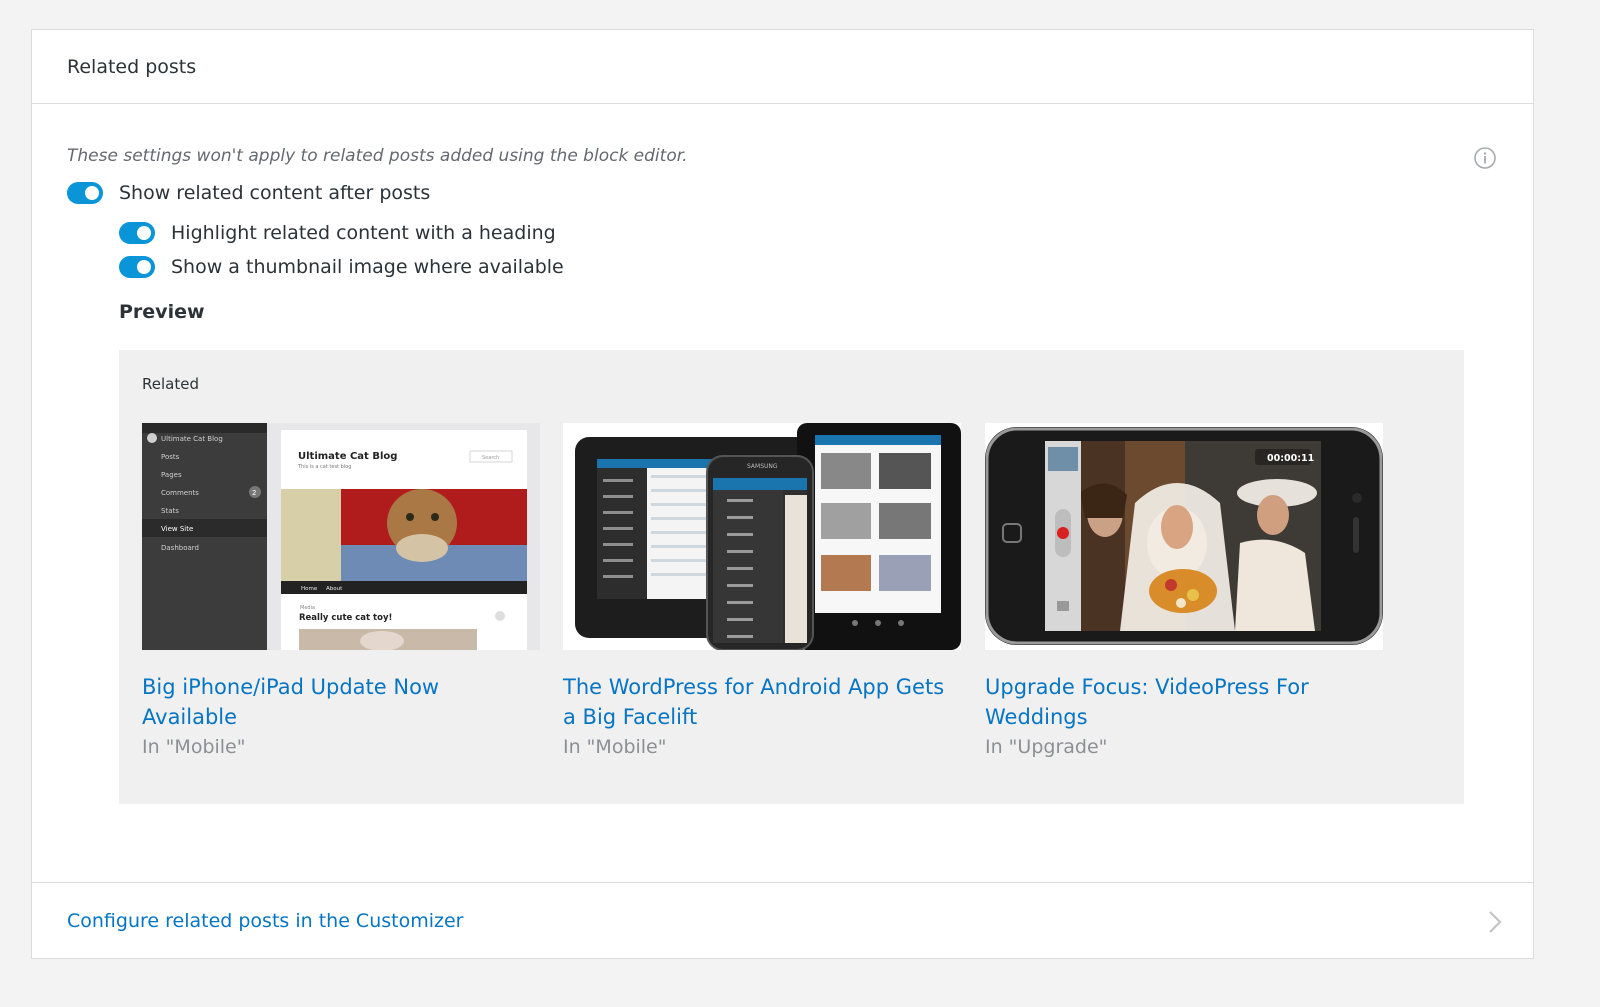 Image resolution: width=1600 pixels, height=1007 pixels. I want to click on show-thumbnail-toggle, so click(137, 267).